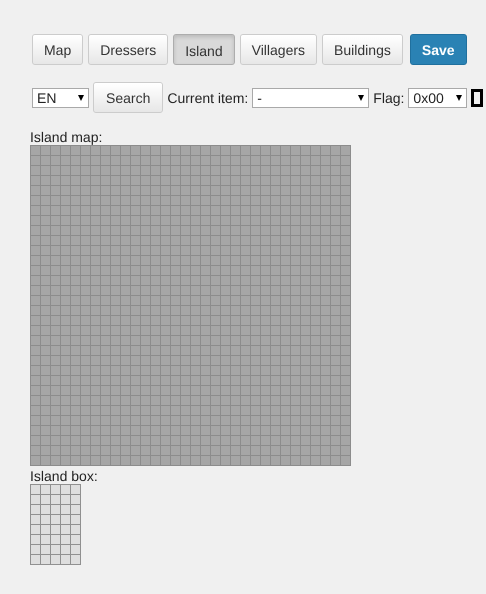 The image size is (486, 594). I want to click on current-item-label: Current item:, so click(207, 98).